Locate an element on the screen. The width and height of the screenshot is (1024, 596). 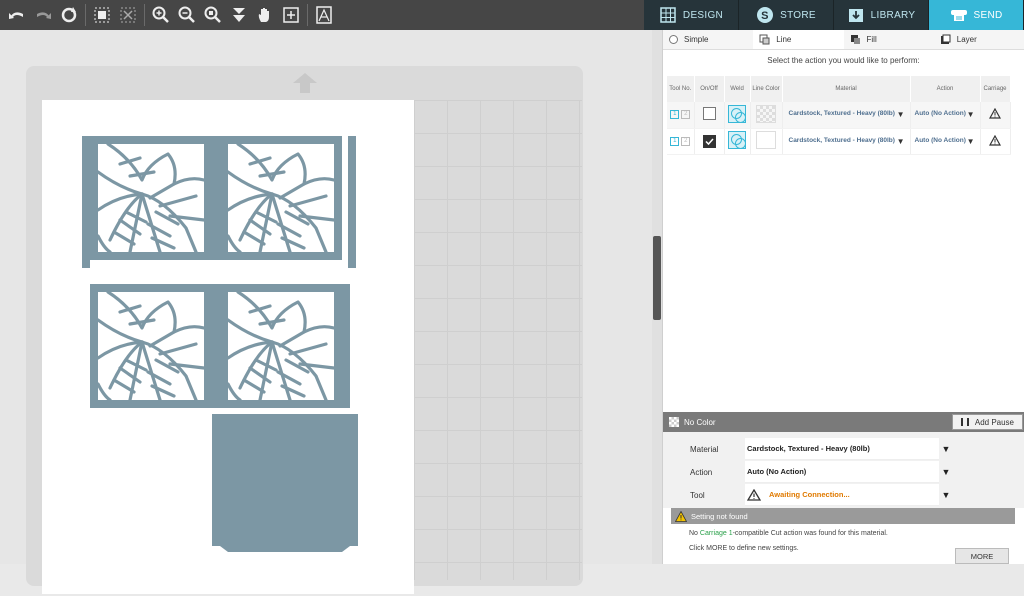
action-dropdown: Auto (No Action) is located at coordinates (842, 472).